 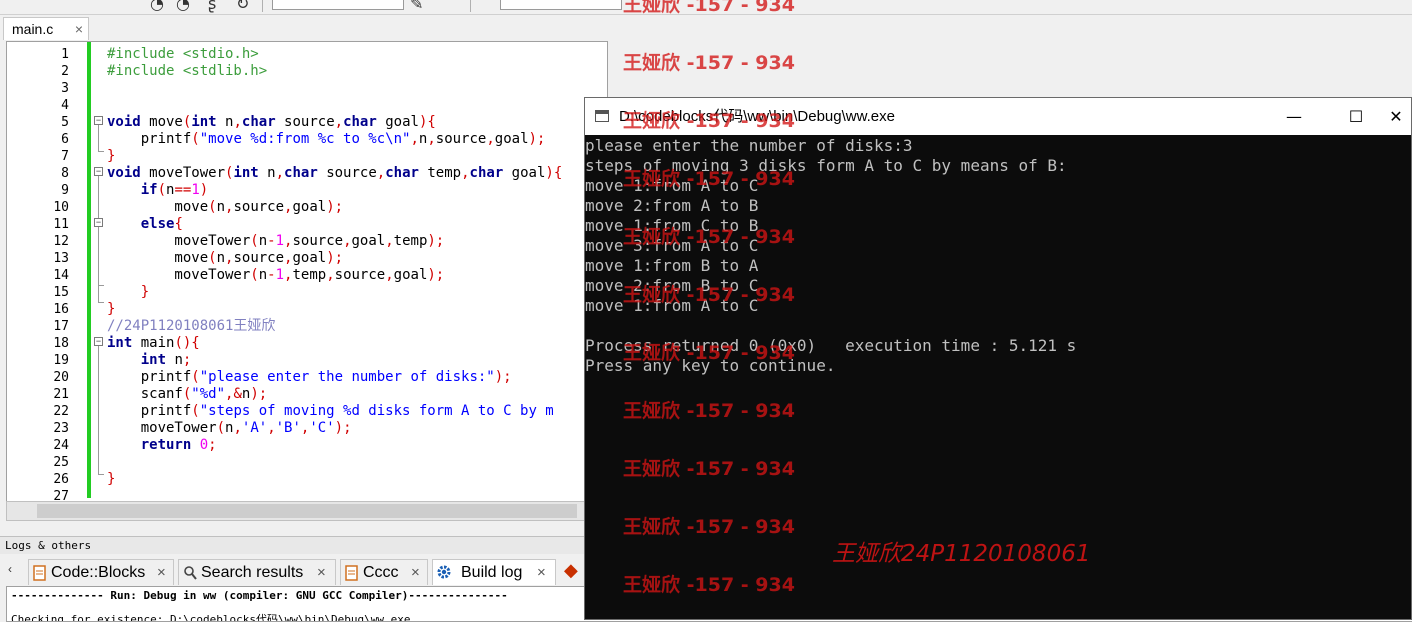 I want to click on code-token: -, so click(x=271, y=275).